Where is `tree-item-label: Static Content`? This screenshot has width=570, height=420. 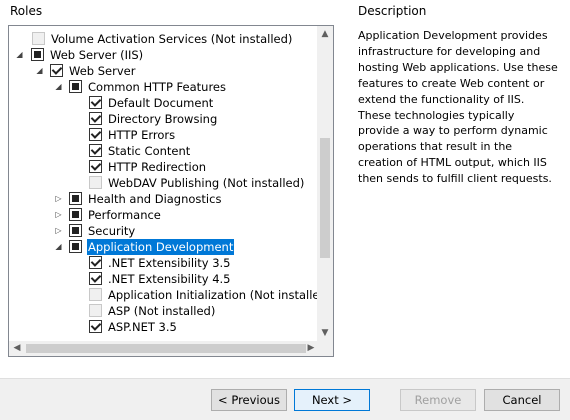
tree-item-label: Static Content is located at coordinates (149, 151).